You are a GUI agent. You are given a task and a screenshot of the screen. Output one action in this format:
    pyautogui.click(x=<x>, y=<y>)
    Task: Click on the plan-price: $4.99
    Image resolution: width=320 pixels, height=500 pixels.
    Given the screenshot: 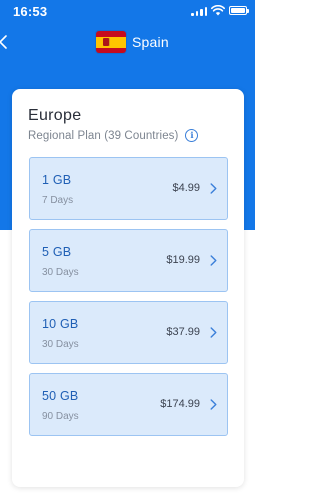 What is the action you would take?
    pyautogui.click(x=186, y=188)
    